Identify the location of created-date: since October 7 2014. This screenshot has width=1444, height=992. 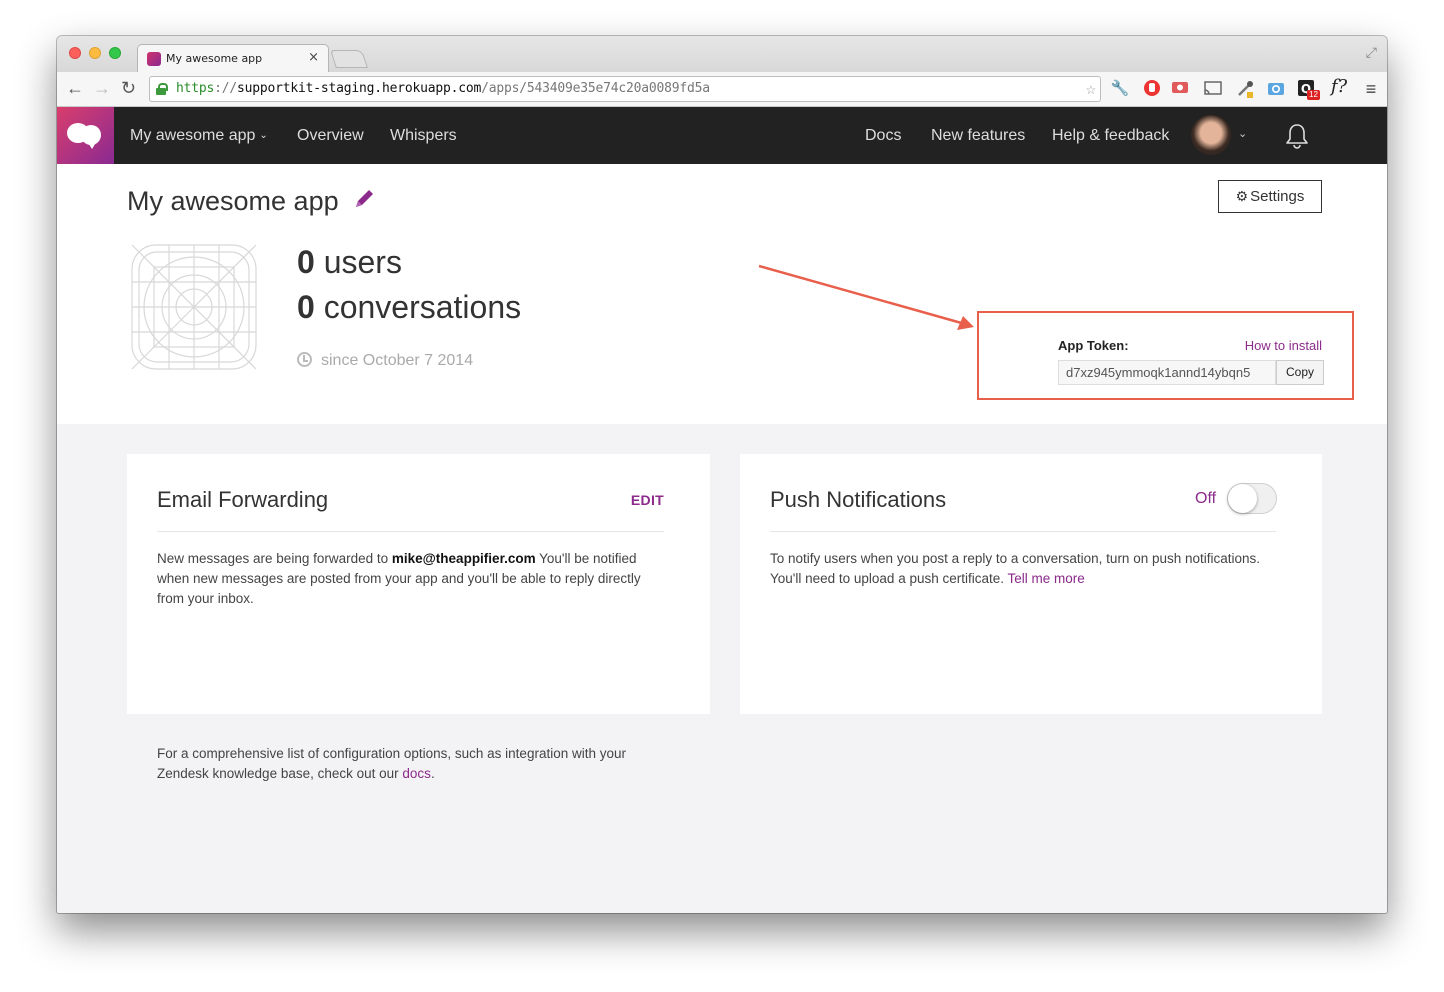
(385, 361).